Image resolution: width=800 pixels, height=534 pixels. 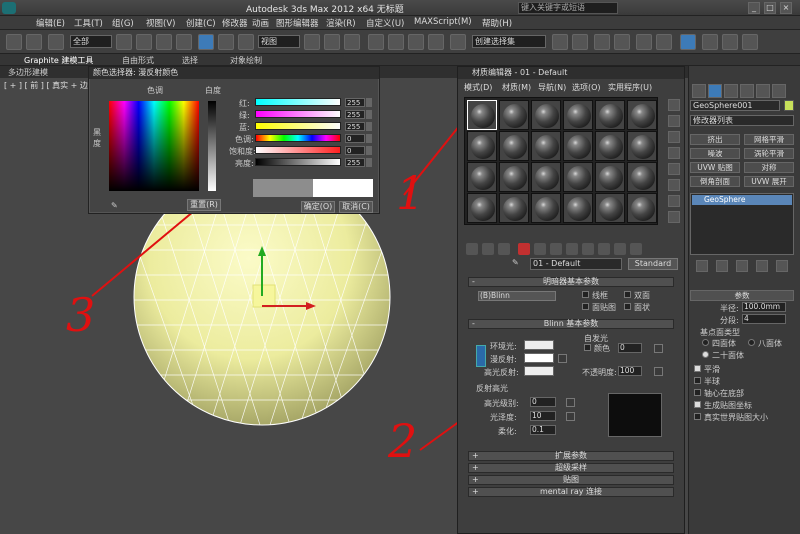 What do you see at coordinates (318, 207) in the screenshot?
I see `ok-button: 确定(O)` at bounding box center [318, 207].